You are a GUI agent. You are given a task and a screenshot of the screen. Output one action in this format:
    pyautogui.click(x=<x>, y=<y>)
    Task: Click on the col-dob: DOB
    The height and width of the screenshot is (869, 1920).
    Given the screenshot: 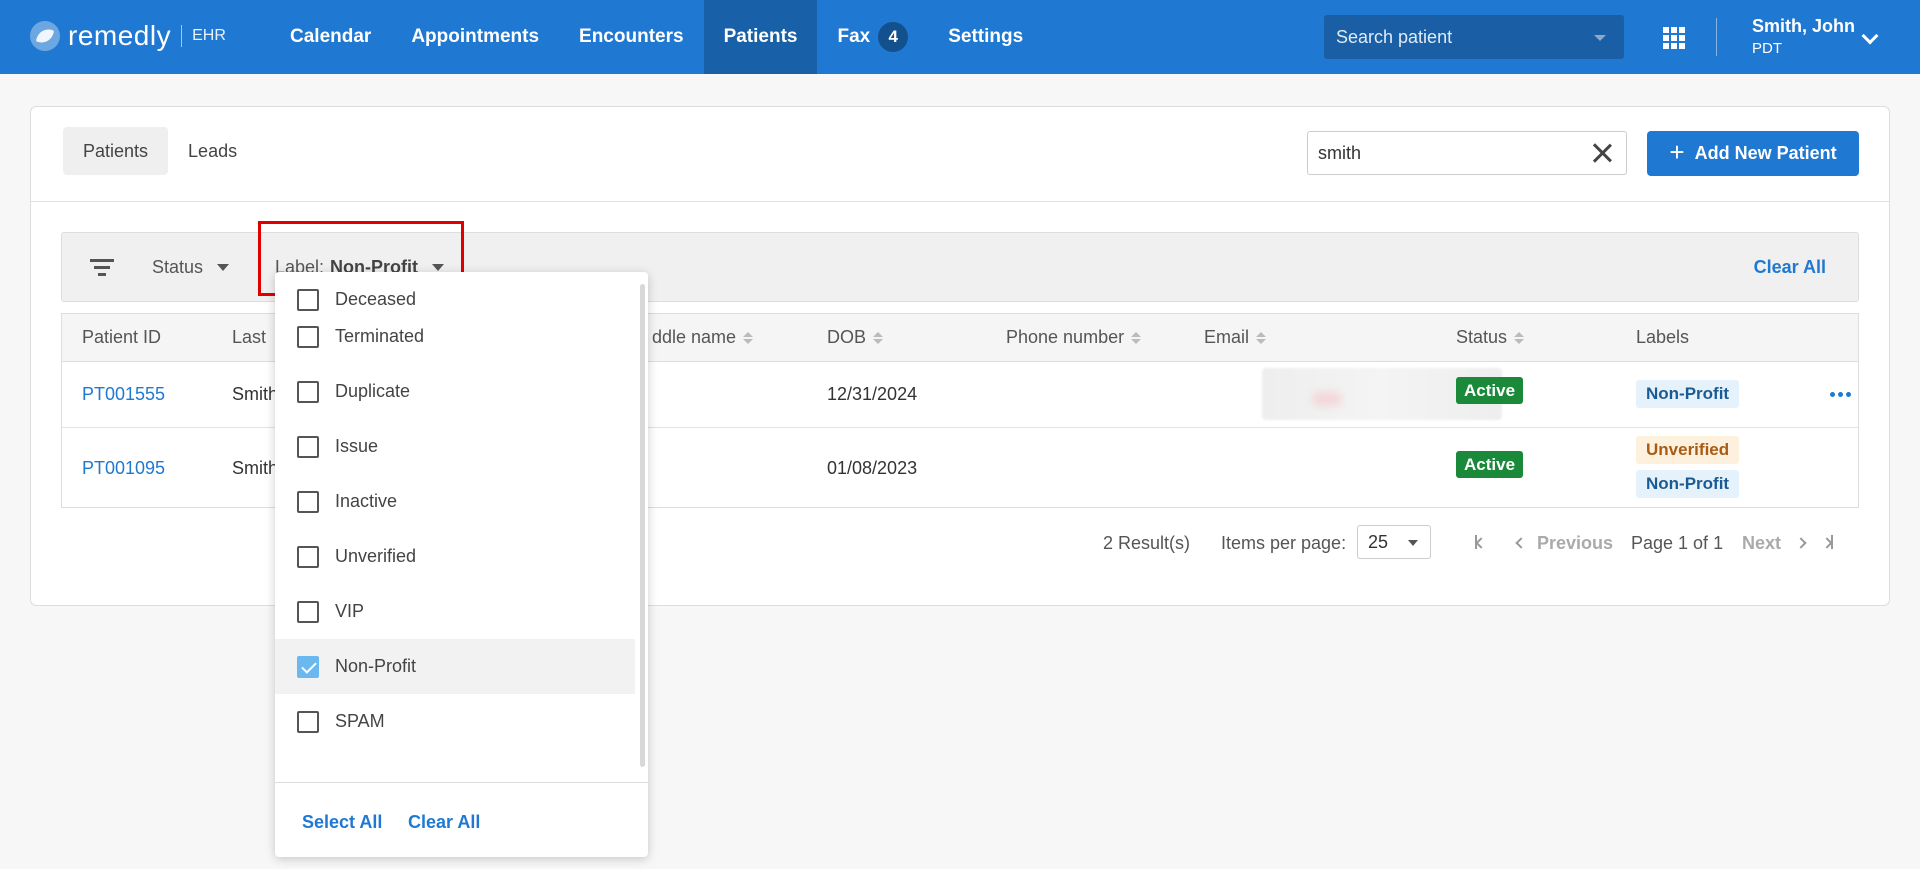 What is the action you would take?
    pyautogui.click(x=855, y=337)
    